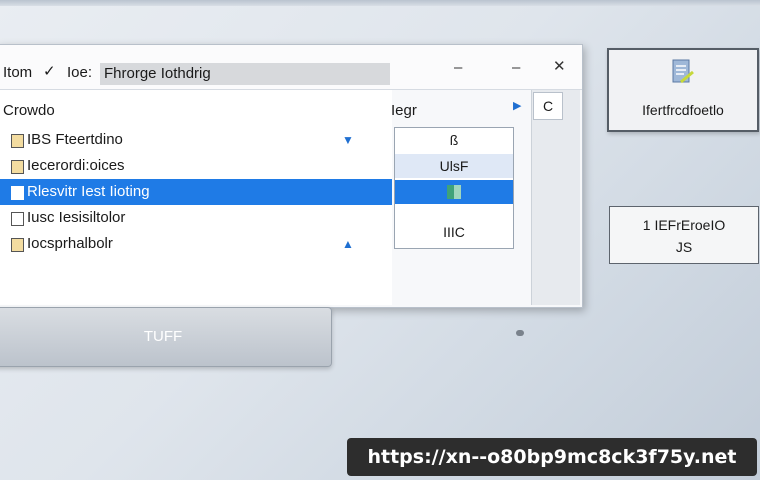 The height and width of the screenshot is (480, 760). Describe the element at coordinates (683, 90) in the screenshot. I see `document-panel: Ifertfrcdfoetlo` at that location.